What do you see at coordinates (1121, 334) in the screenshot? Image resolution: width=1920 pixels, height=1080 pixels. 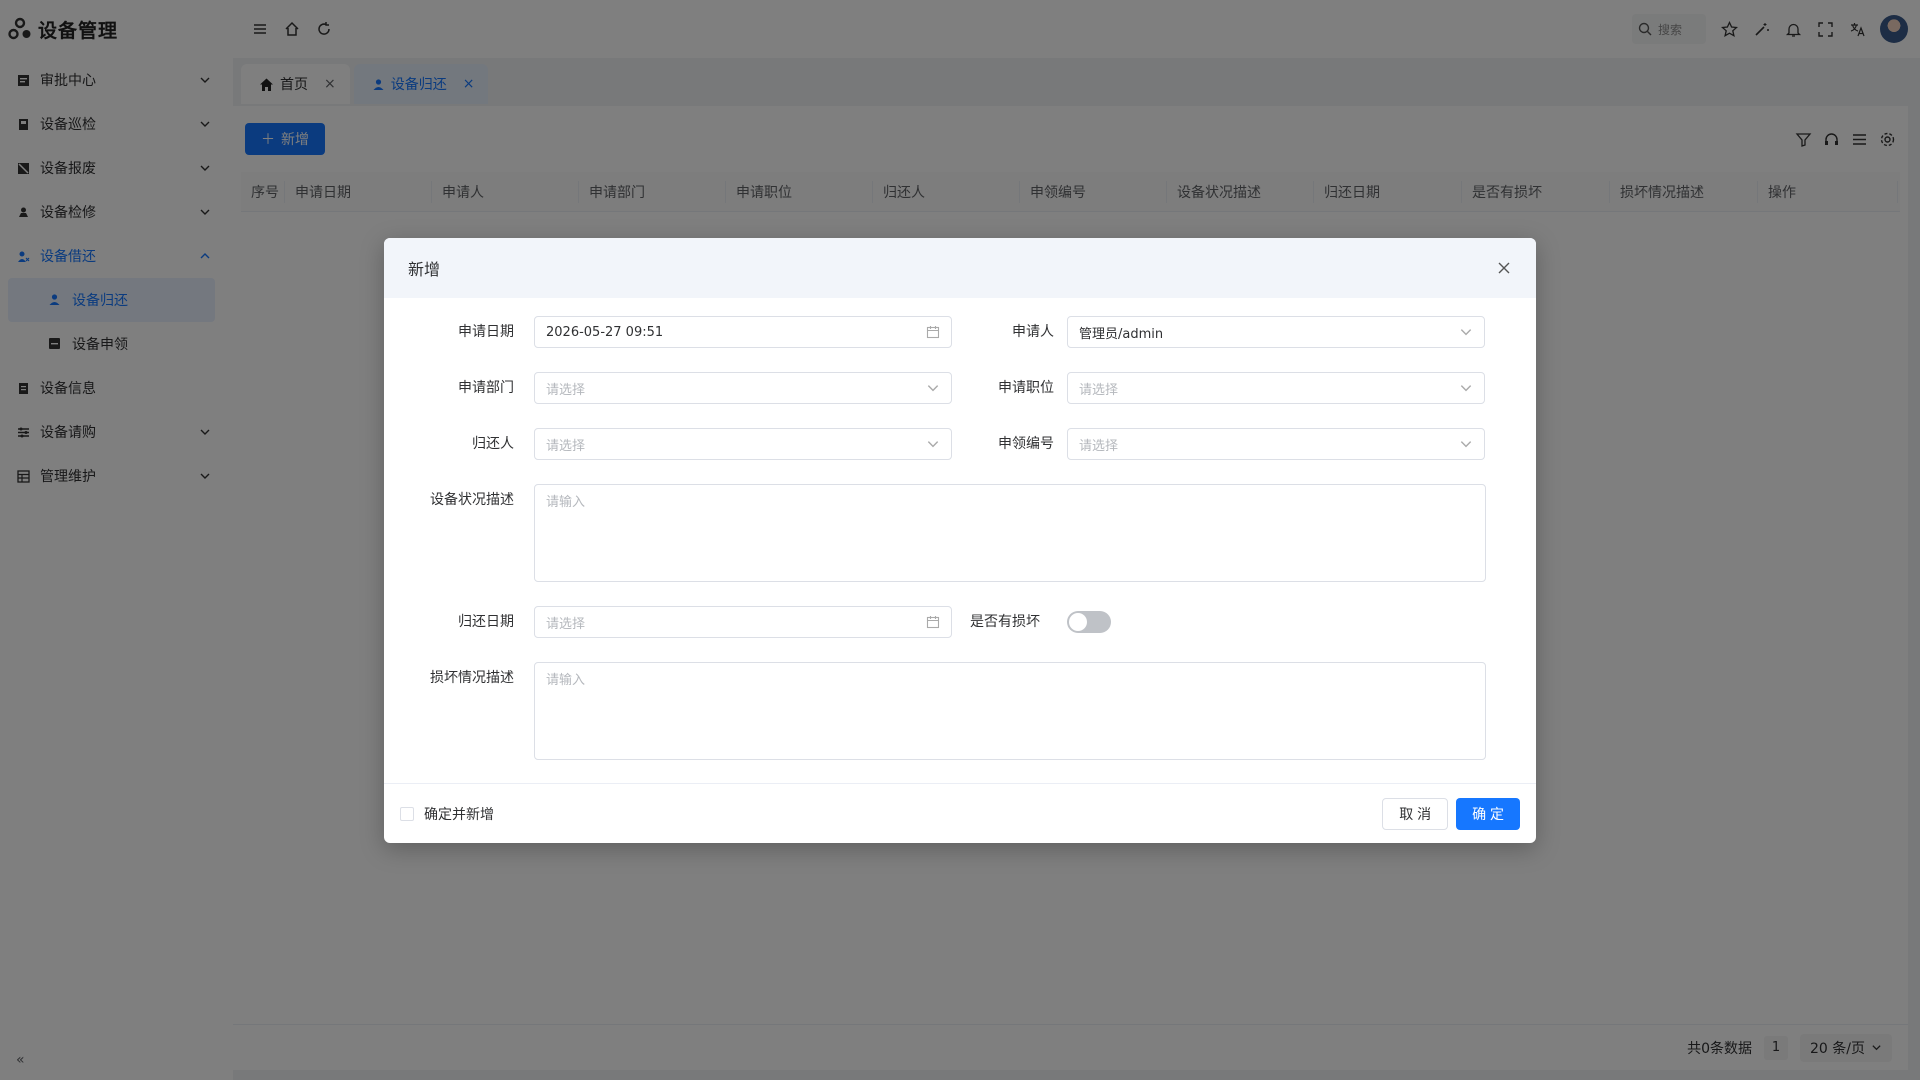 I see `applicant-value: 管理员/admin` at bounding box center [1121, 334].